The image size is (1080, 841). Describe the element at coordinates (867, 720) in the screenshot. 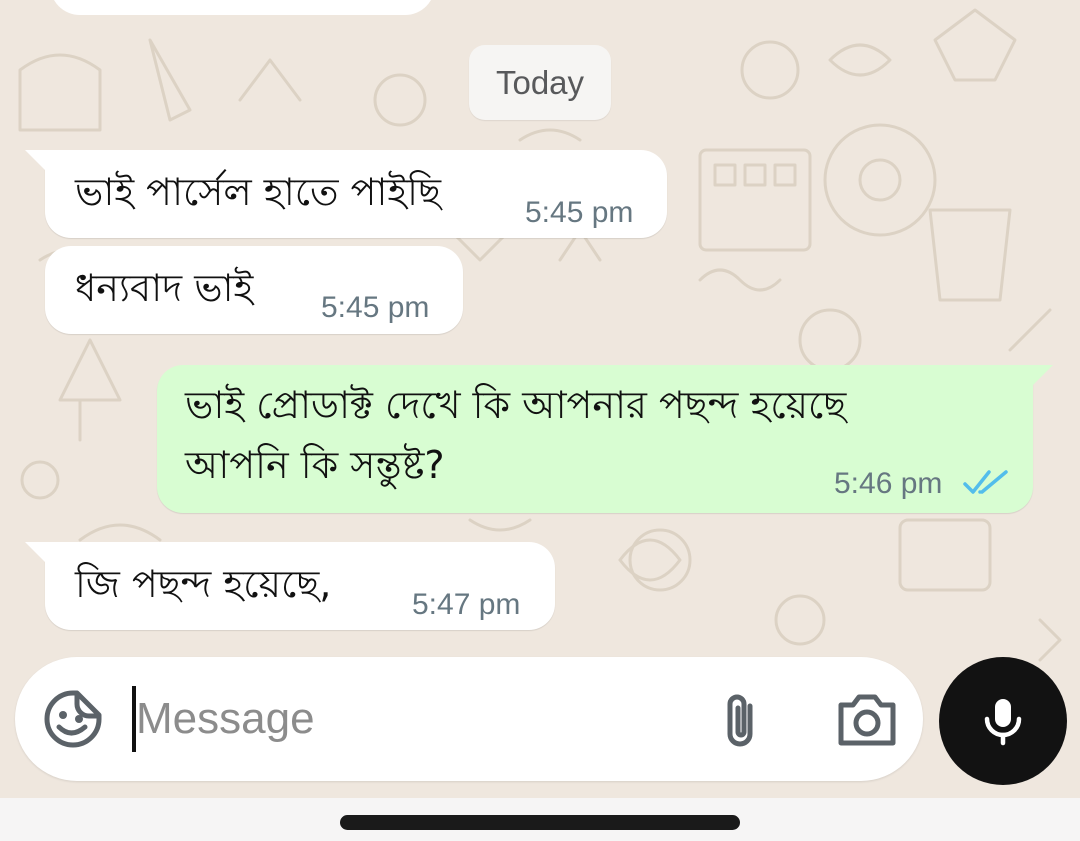

I see `camera-icon` at that location.